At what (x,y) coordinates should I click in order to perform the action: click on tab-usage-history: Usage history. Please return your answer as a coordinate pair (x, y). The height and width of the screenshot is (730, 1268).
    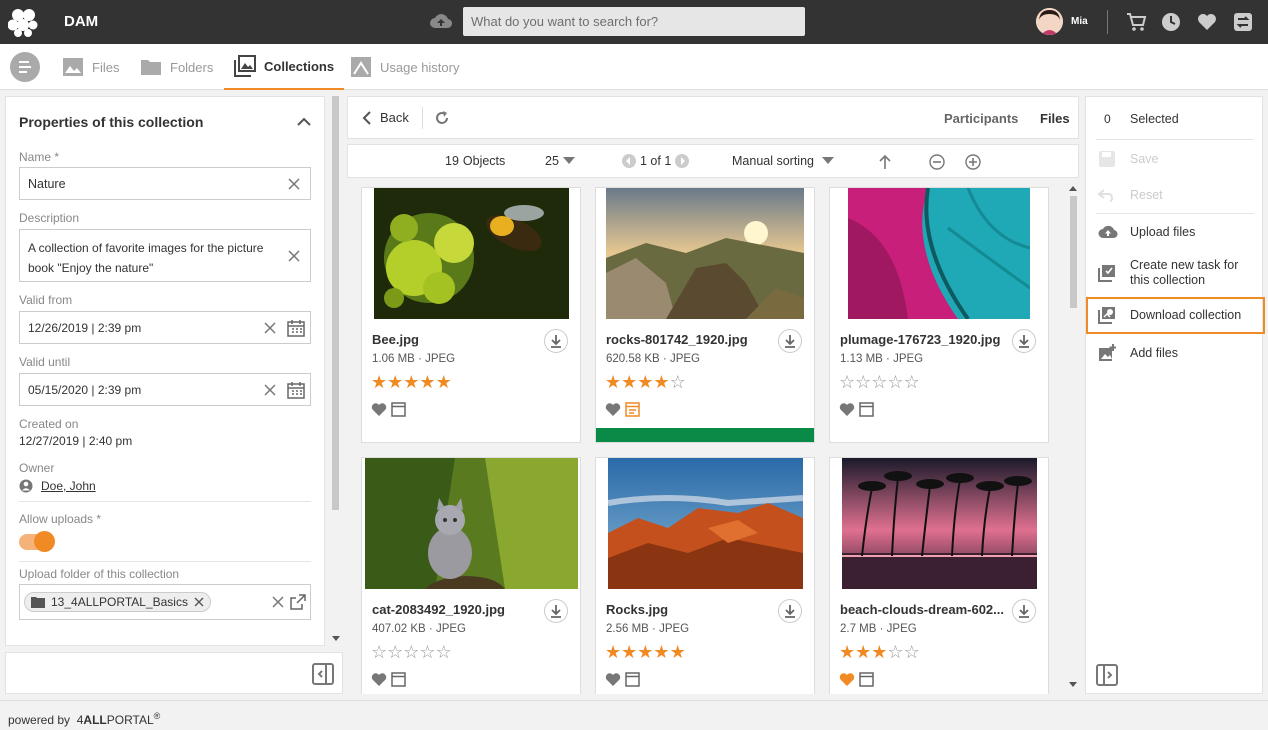
    Looking at the image, I should click on (404, 67).